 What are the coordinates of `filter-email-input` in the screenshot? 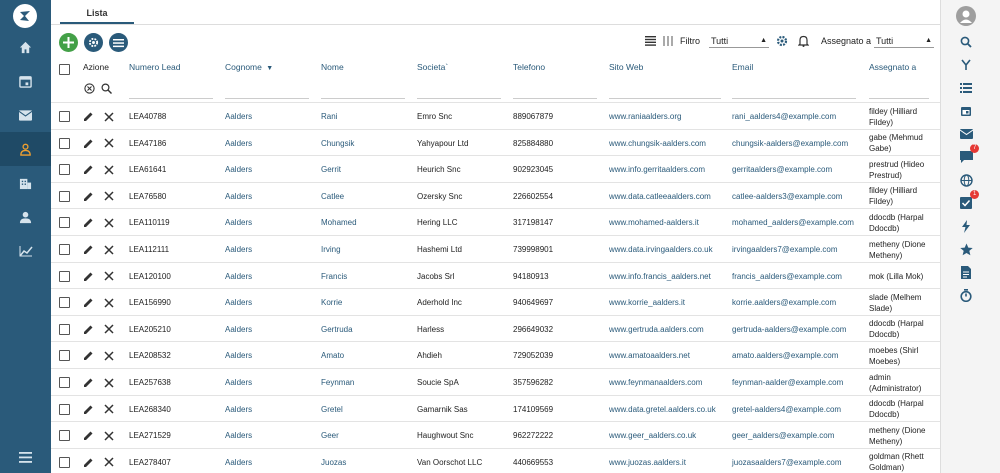 It's located at (794, 98).